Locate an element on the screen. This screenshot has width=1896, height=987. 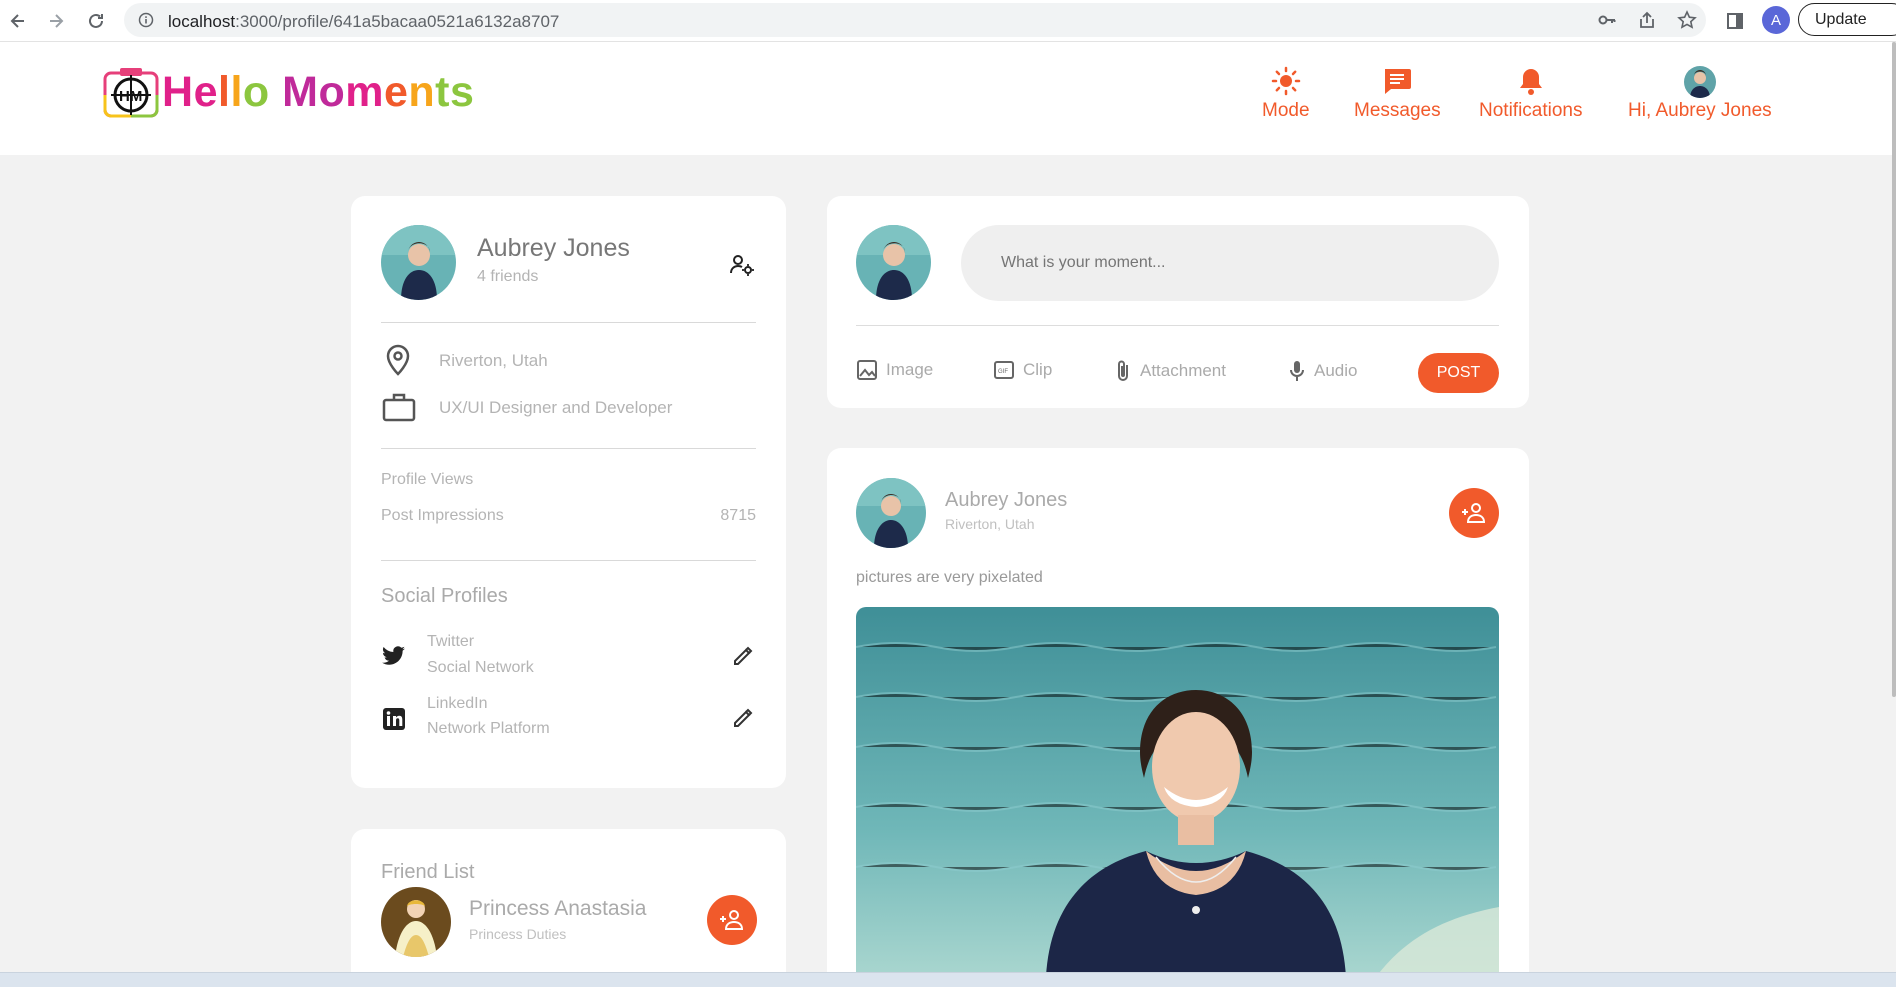
os-taskbar is located at coordinates (948, 979).